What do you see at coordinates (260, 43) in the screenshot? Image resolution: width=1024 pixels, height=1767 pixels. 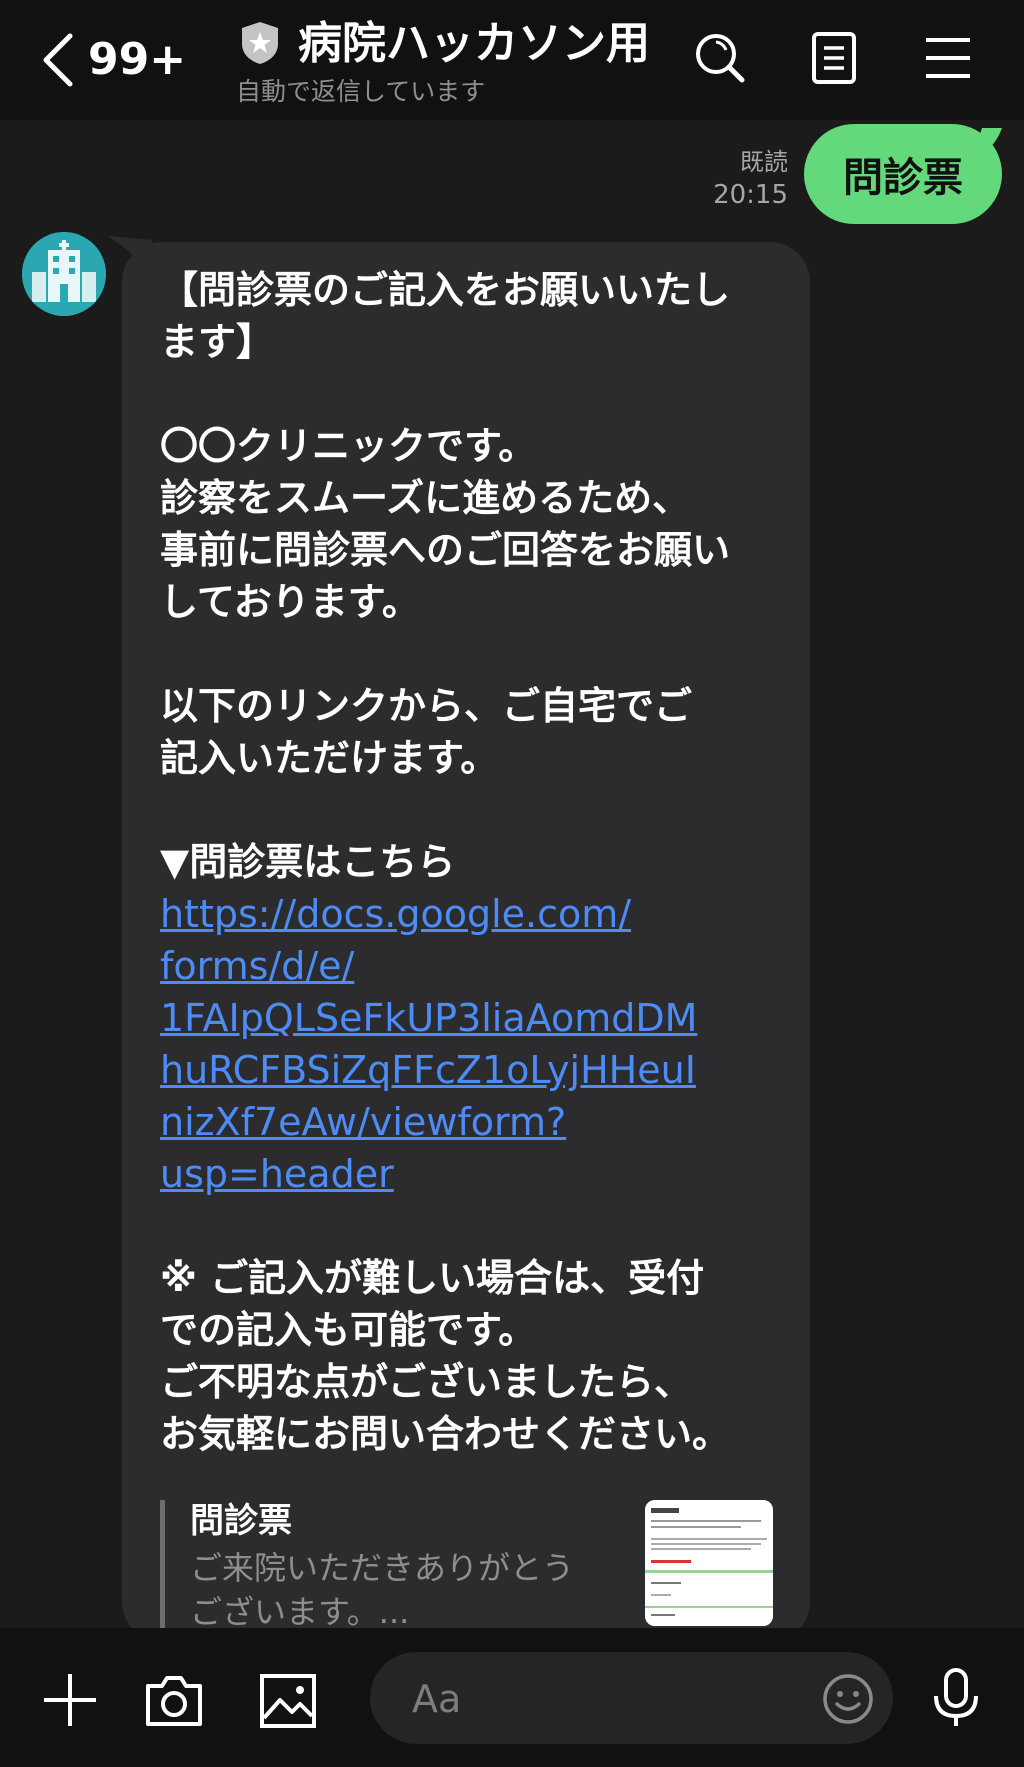 I see `shield-icon` at bounding box center [260, 43].